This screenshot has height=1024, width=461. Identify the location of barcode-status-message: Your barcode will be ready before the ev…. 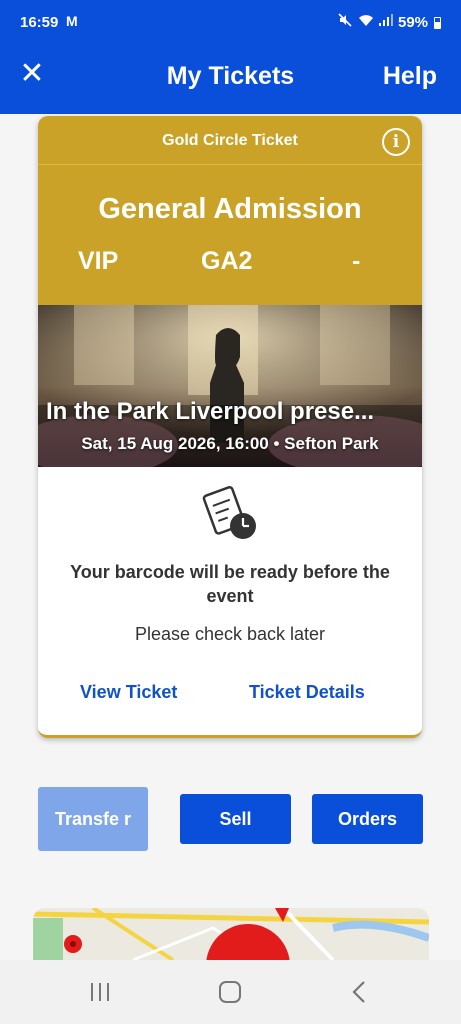
(230, 584).